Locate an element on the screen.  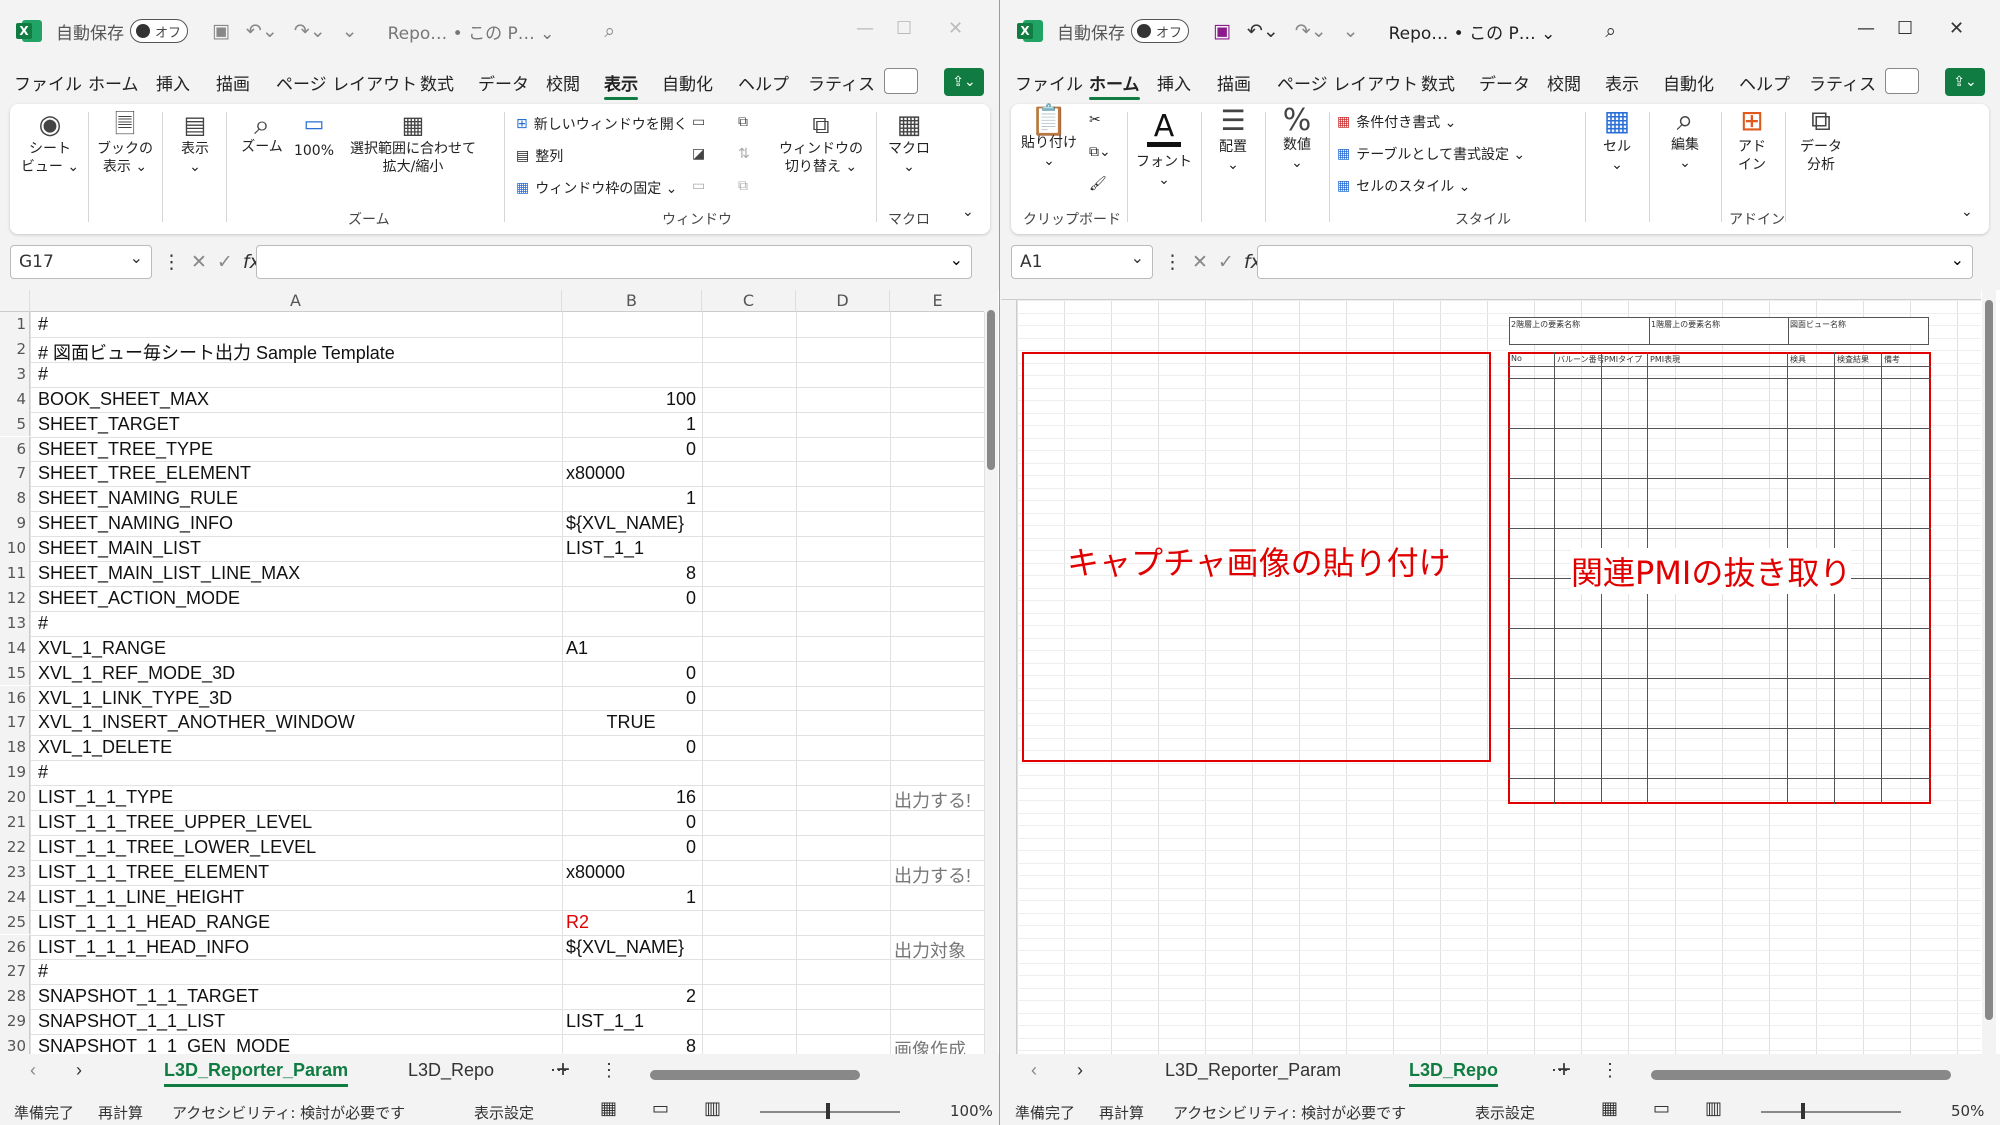
pmi-table-header: PMIタイプ is located at coordinates (1623, 359).